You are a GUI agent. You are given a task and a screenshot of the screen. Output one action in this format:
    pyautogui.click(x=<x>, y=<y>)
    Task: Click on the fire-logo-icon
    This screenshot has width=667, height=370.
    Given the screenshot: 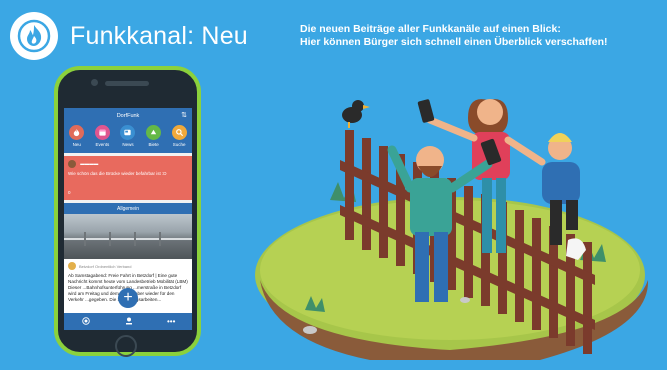 What is the action you would take?
    pyautogui.click(x=34, y=36)
    